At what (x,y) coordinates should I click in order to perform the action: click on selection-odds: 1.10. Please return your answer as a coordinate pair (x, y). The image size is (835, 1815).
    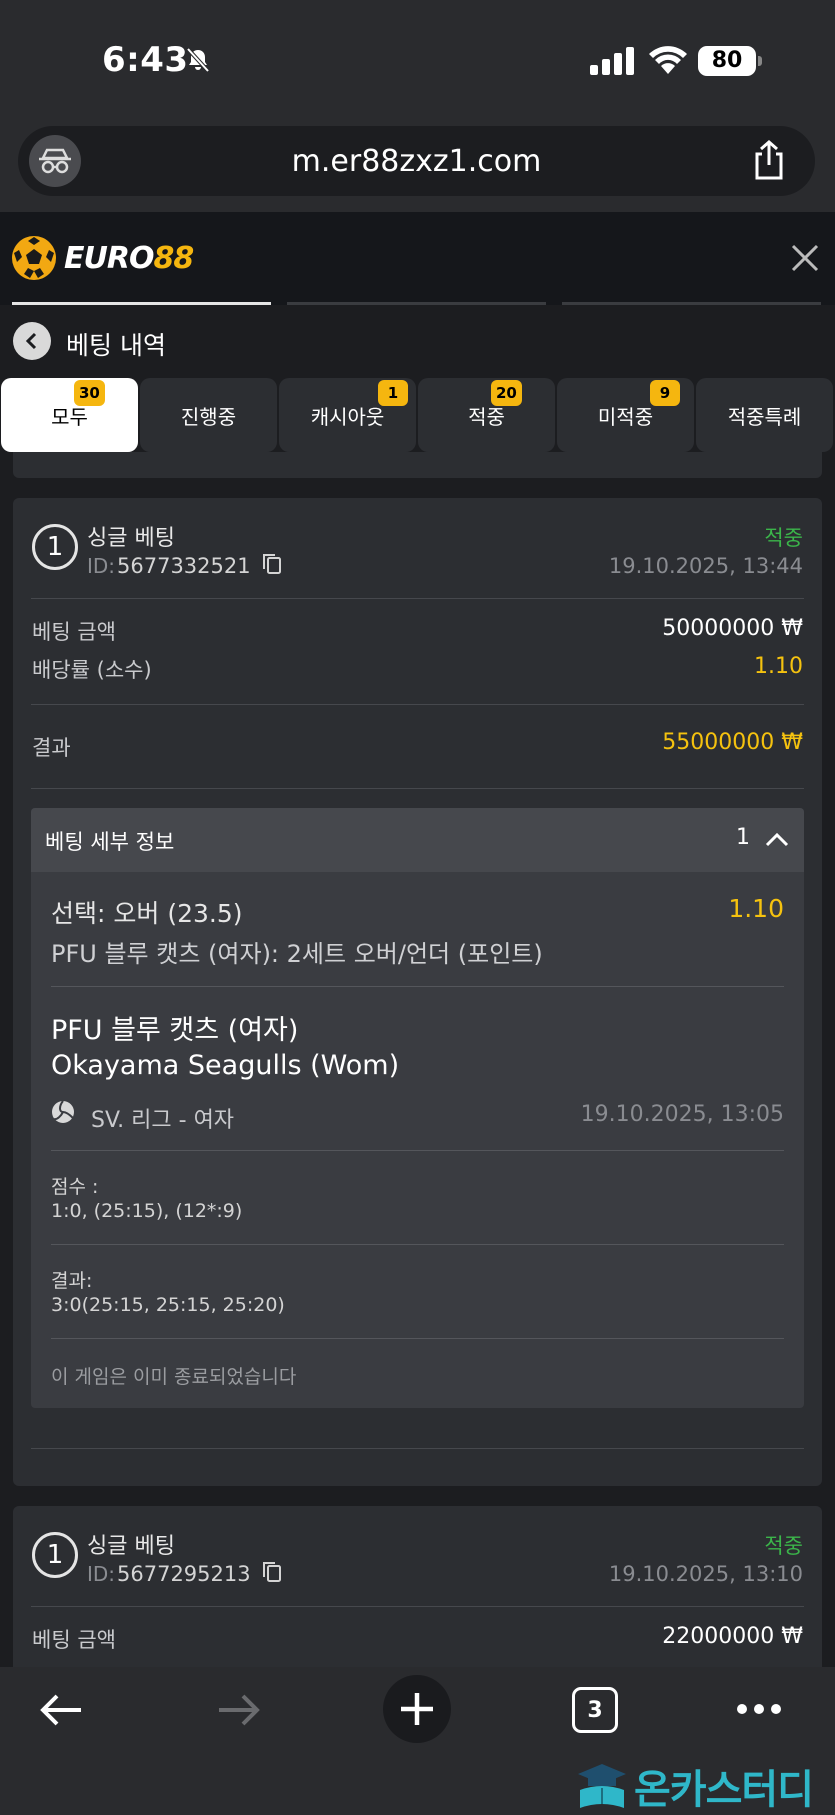
    Looking at the image, I should click on (756, 908).